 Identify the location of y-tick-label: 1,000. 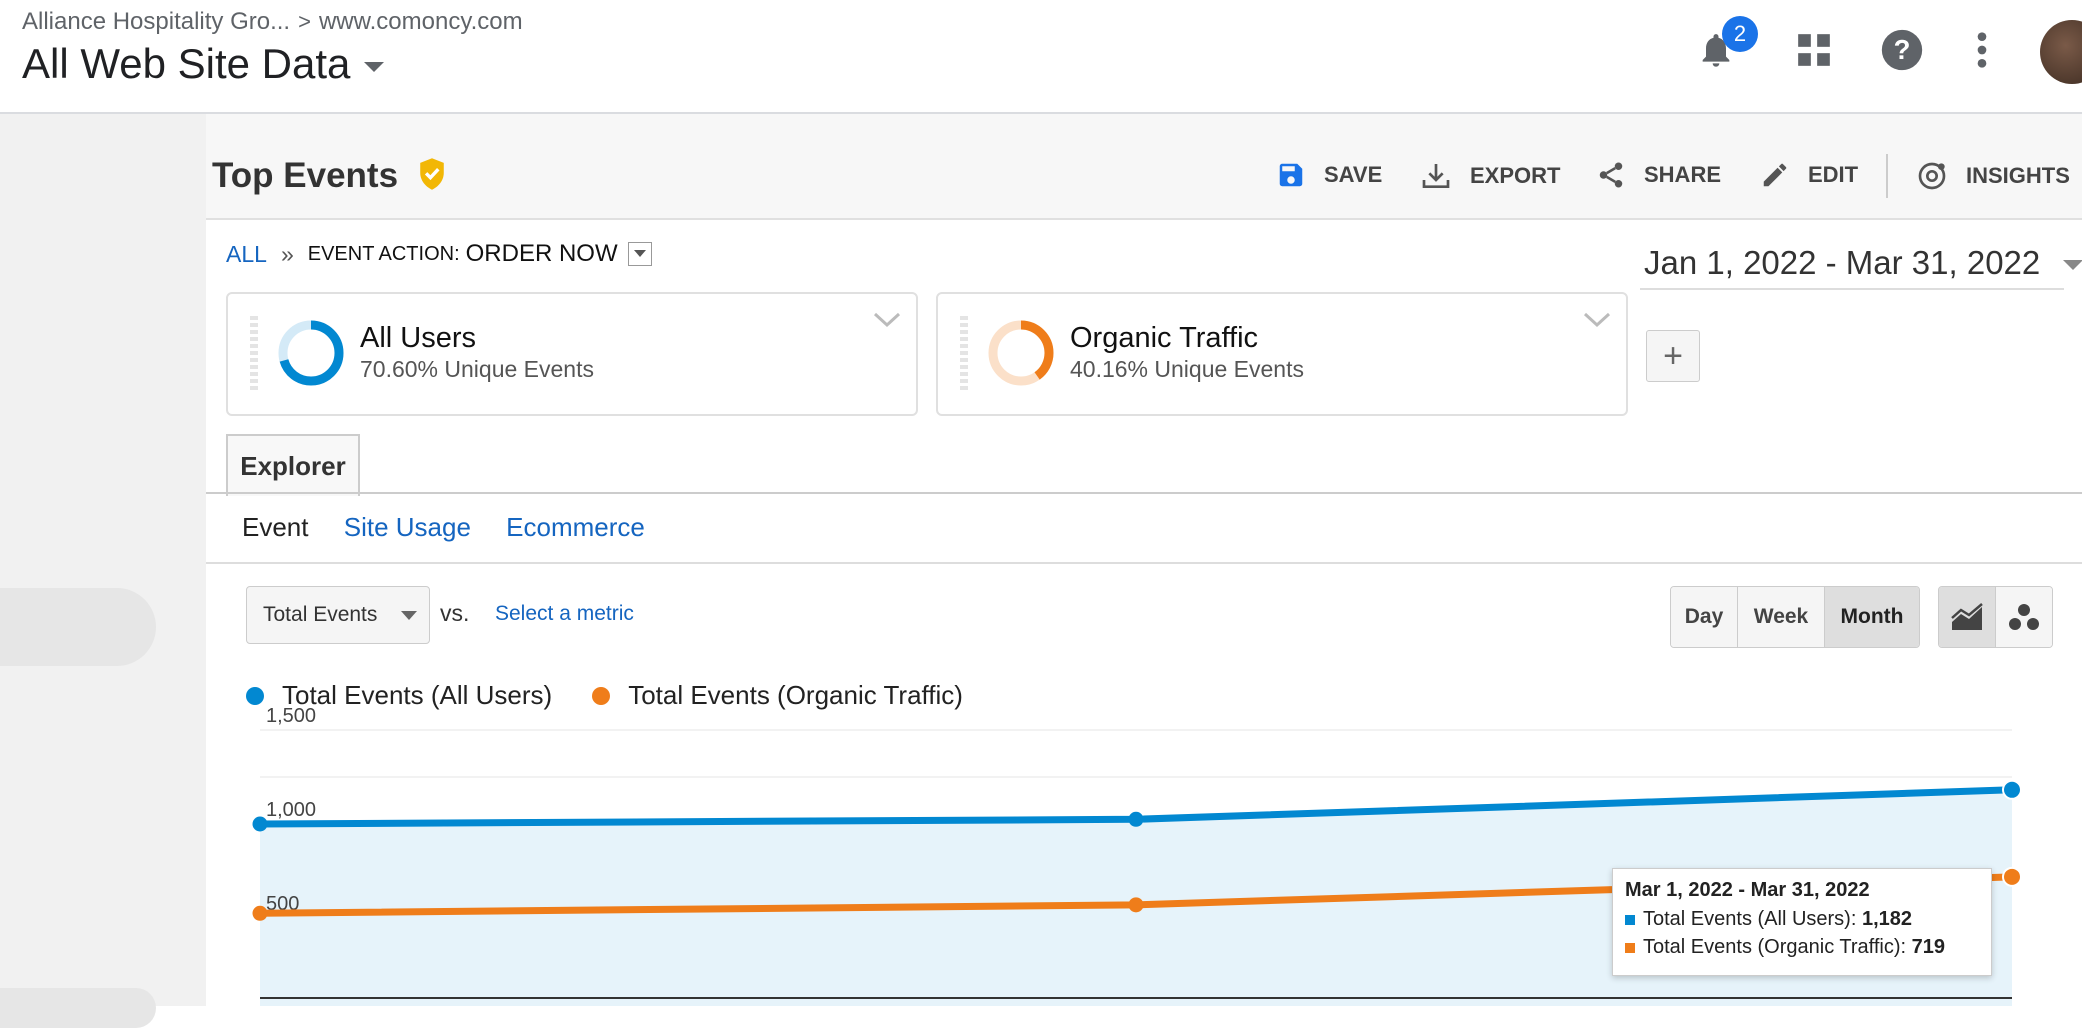
(291, 810).